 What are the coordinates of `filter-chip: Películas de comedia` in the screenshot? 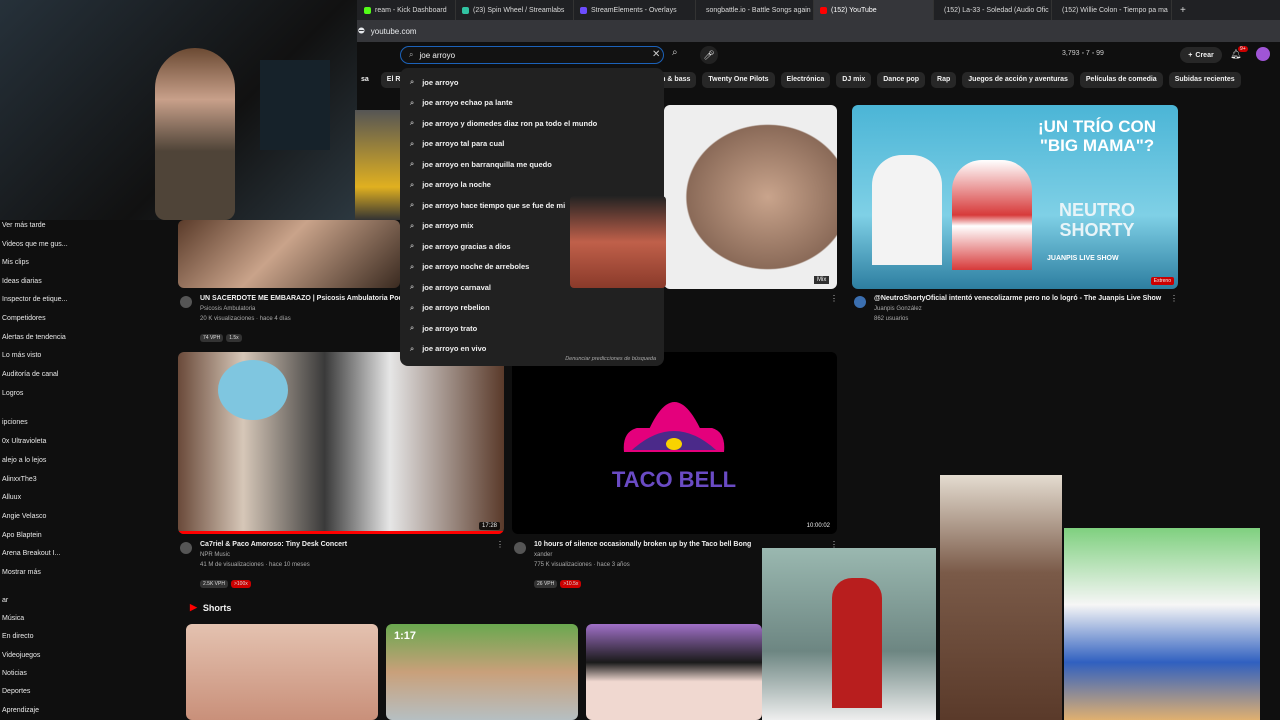 It's located at (1121, 80).